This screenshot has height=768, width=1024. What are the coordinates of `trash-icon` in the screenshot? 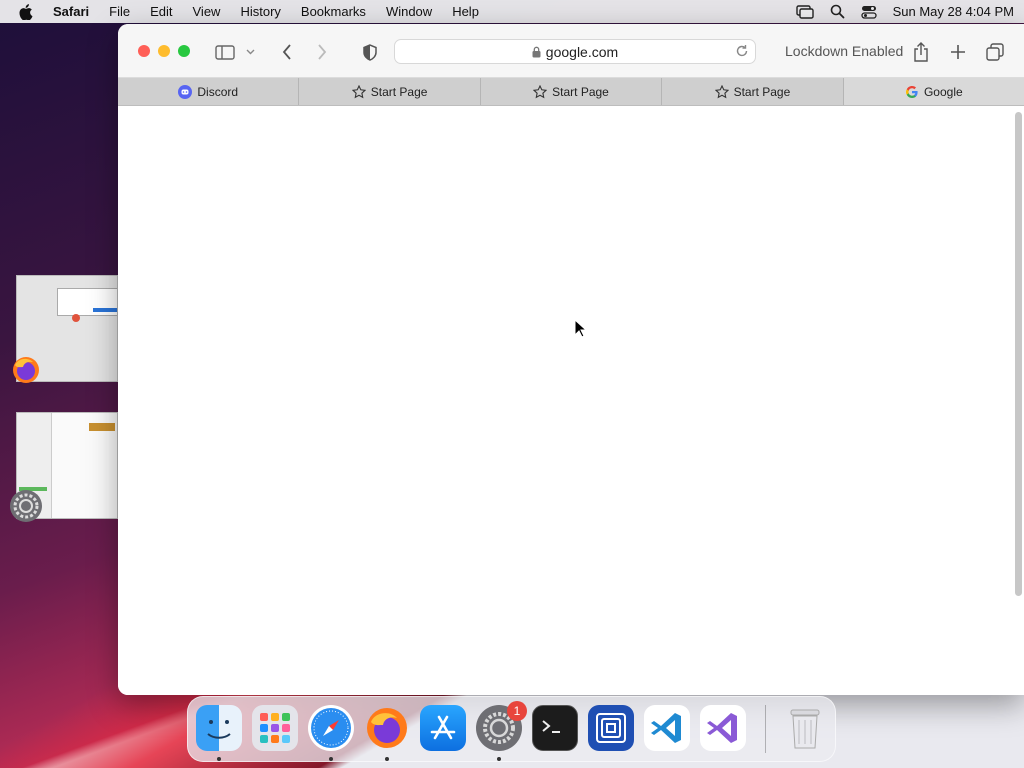 It's located at (805, 729).